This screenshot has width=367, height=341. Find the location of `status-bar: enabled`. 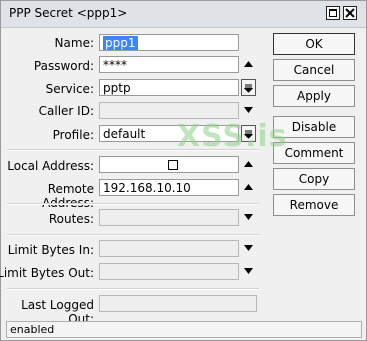

status-bar: enabled is located at coordinates (184, 329).